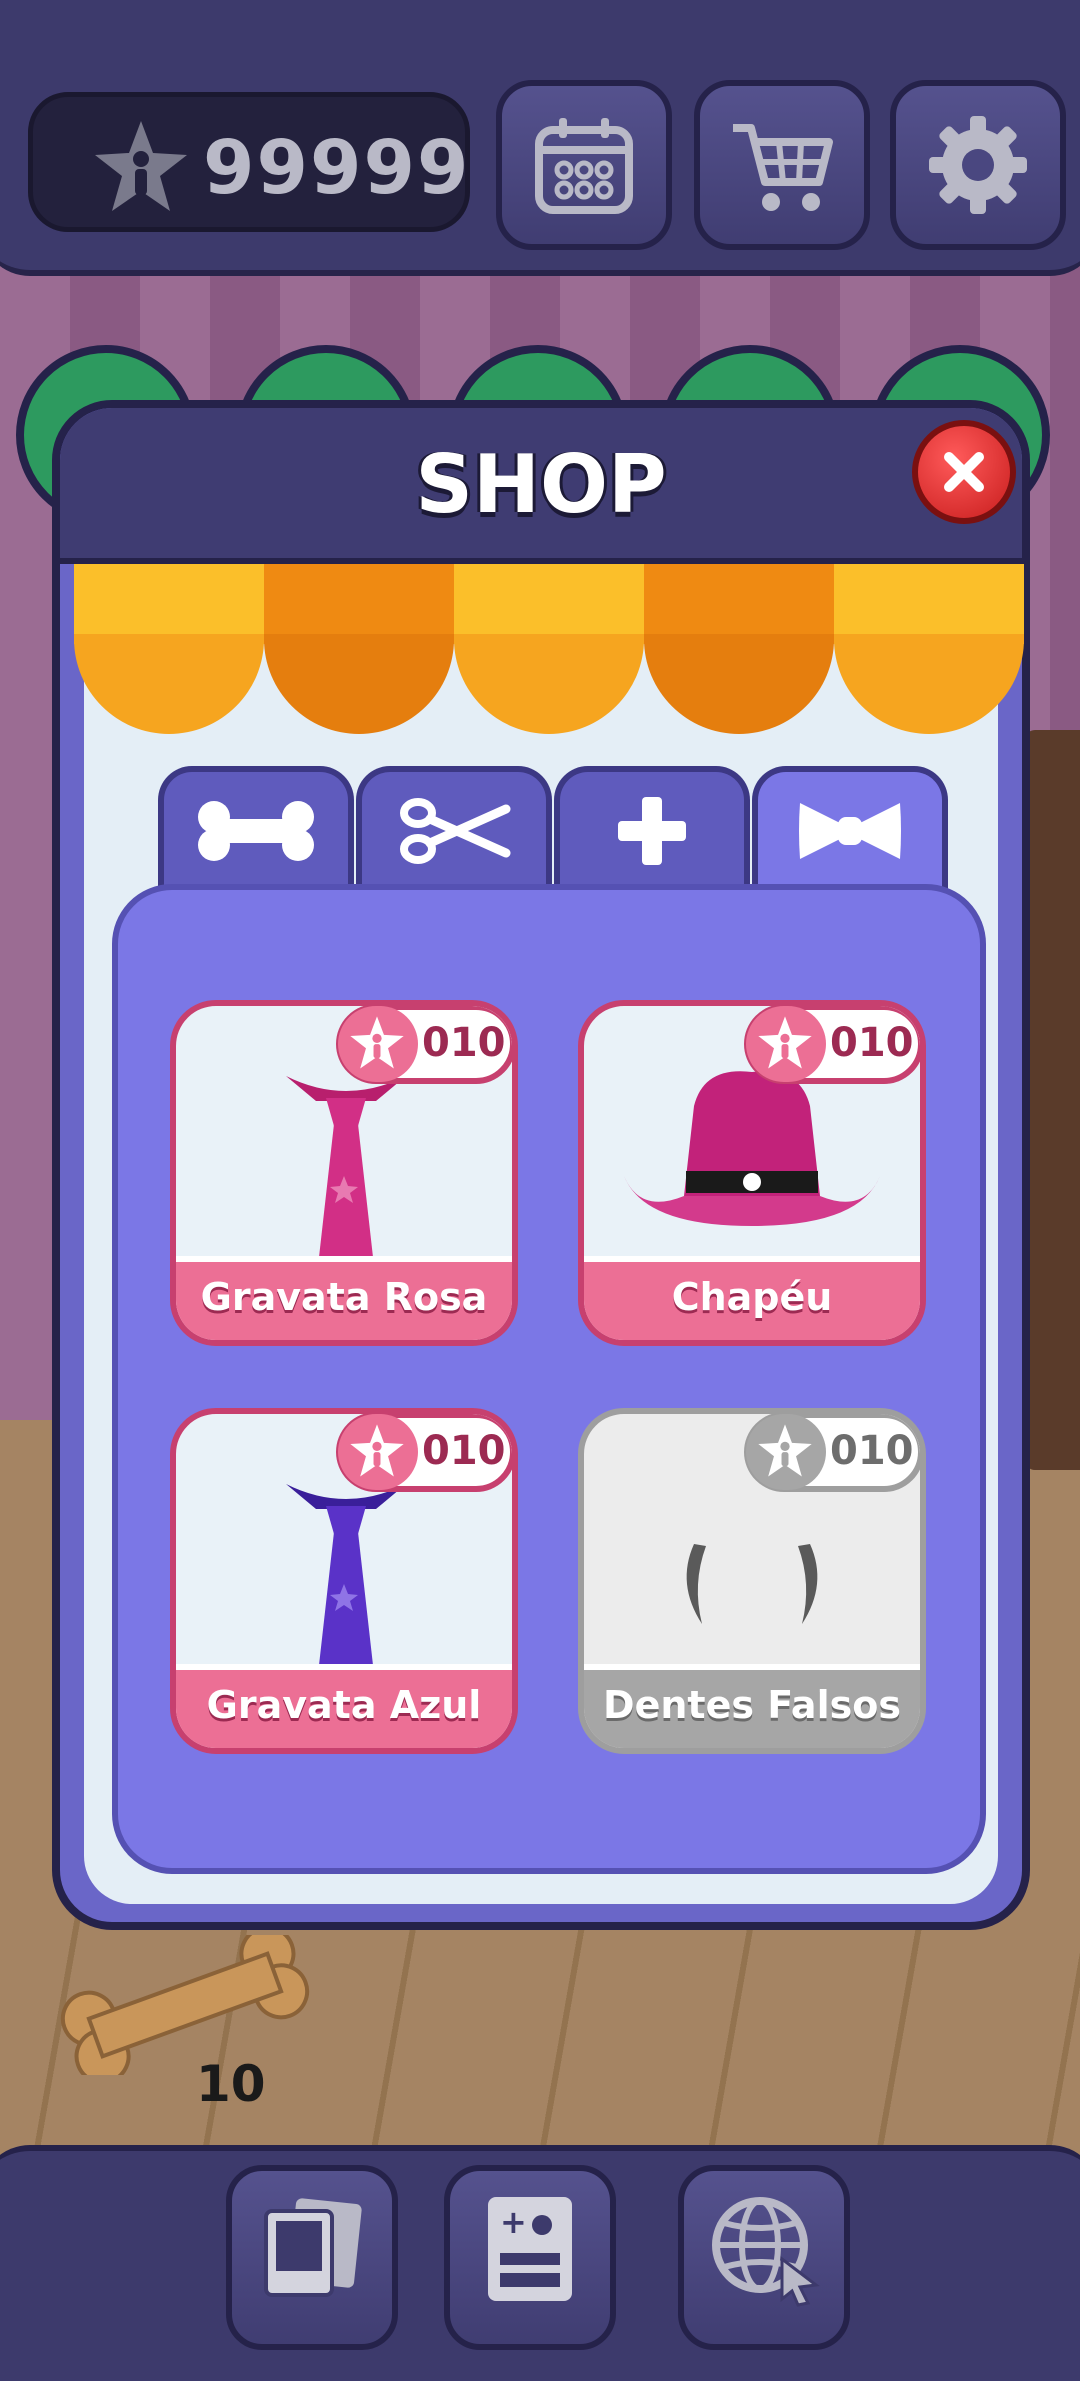 This screenshot has height=2381, width=1080. I want to click on tab-food, so click(256, 828).